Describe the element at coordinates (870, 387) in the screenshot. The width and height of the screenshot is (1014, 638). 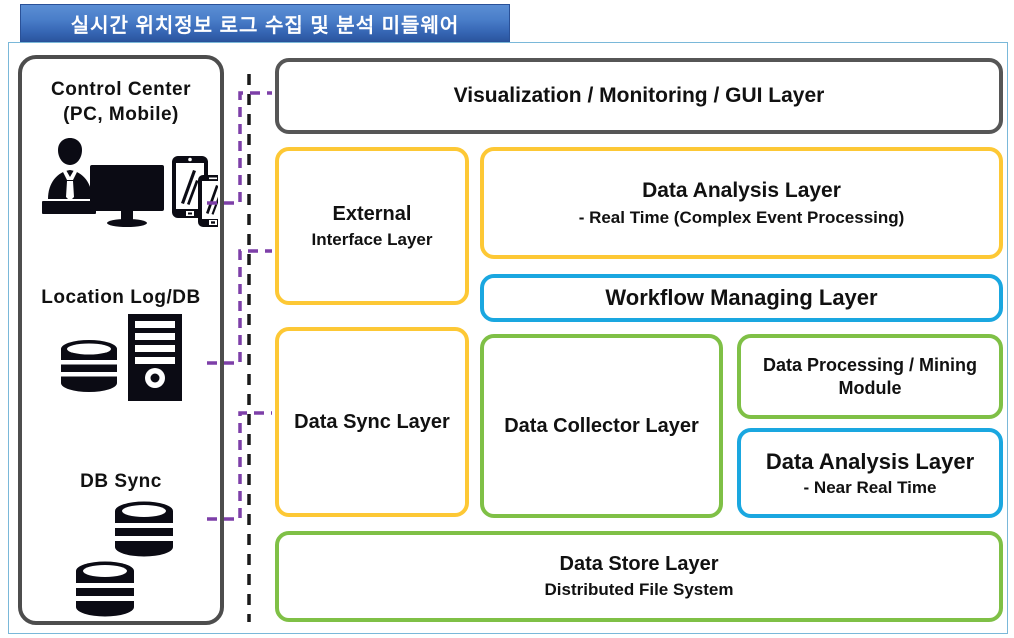
I see `layer-data-processing-mining-subtitle: Module` at that location.